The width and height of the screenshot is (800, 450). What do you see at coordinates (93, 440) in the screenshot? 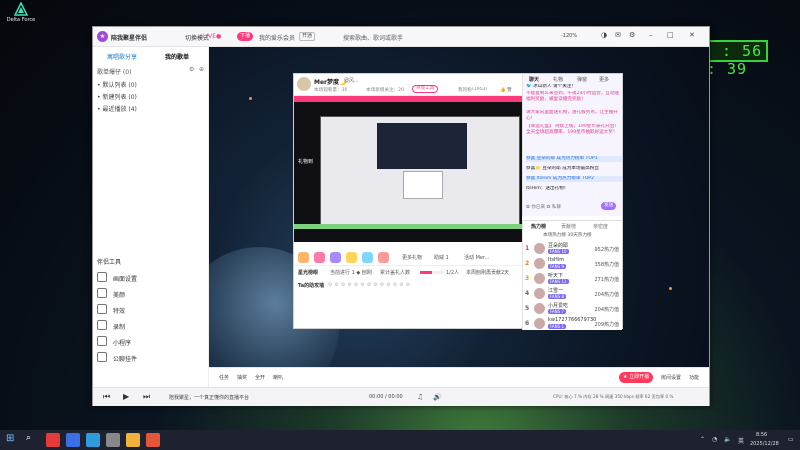
I see `k-app-icon` at bounding box center [93, 440].